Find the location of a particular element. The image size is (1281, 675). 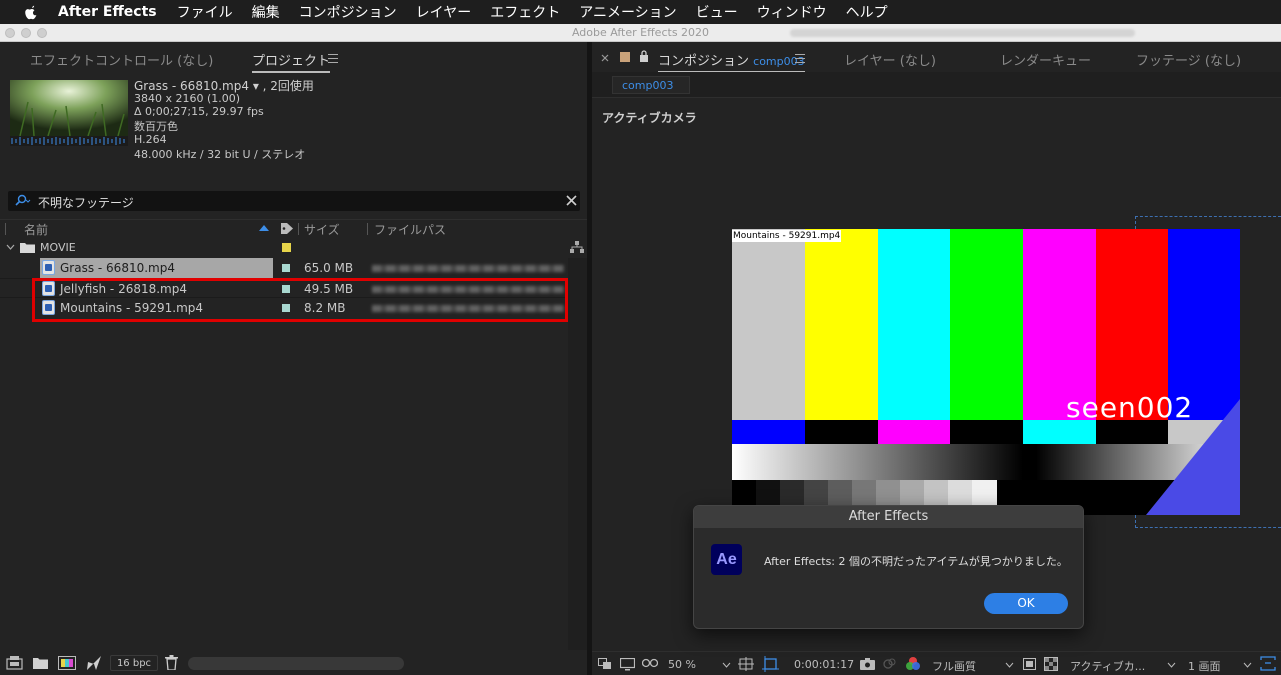

close-icon is located at coordinates (571, 200).